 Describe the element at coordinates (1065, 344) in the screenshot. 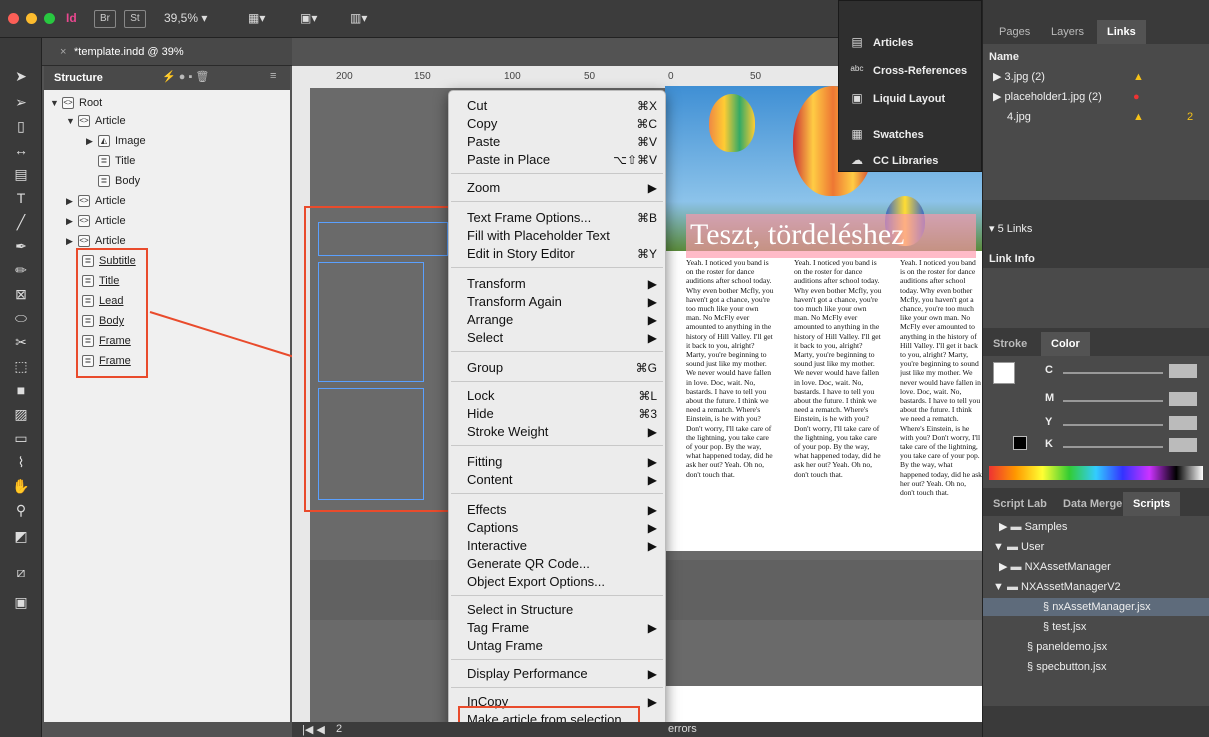

I see `tab-color: Color` at that location.